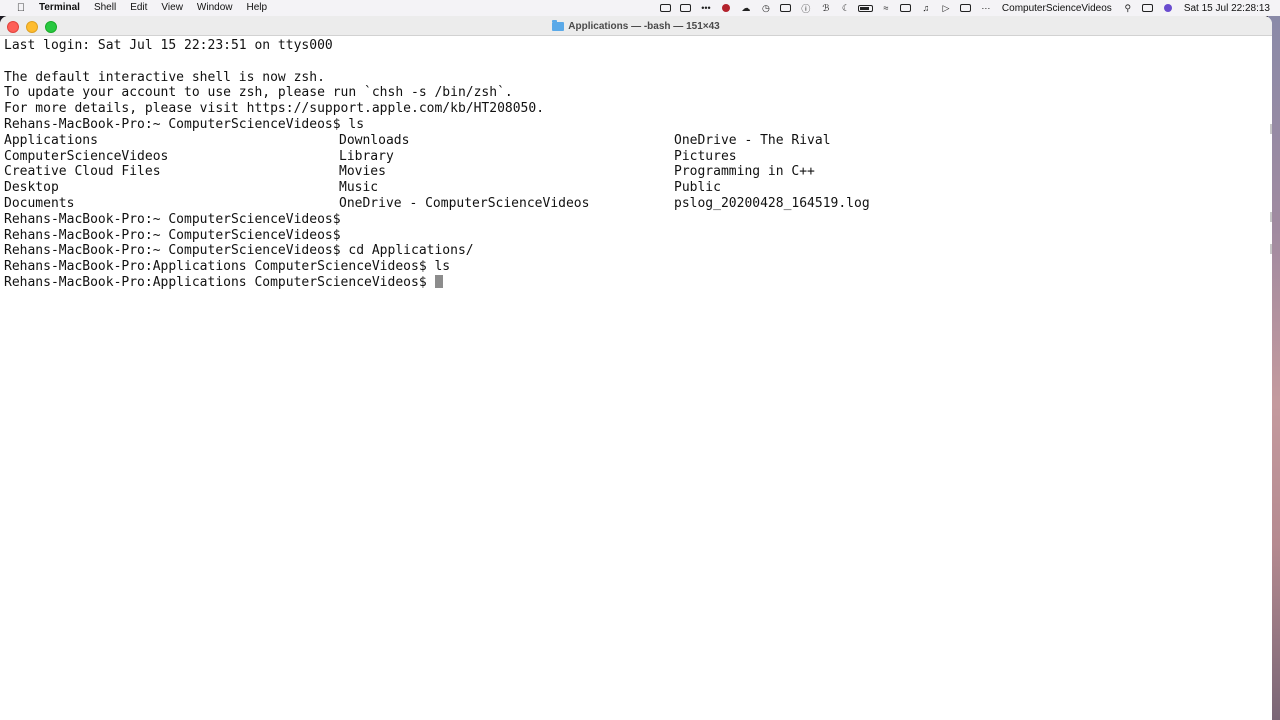 Image resolution: width=1280 pixels, height=720 pixels. Describe the element at coordinates (86, 156) in the screenshot. I see `ls-entry: ComputerScienceVideos` at that location.